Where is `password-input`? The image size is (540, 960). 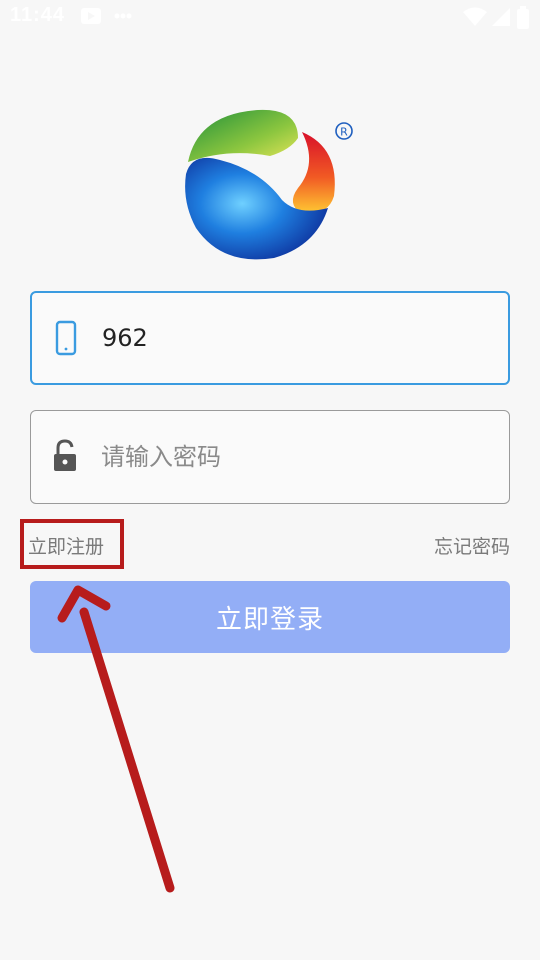
password-input is located at coordinates (296, 457).